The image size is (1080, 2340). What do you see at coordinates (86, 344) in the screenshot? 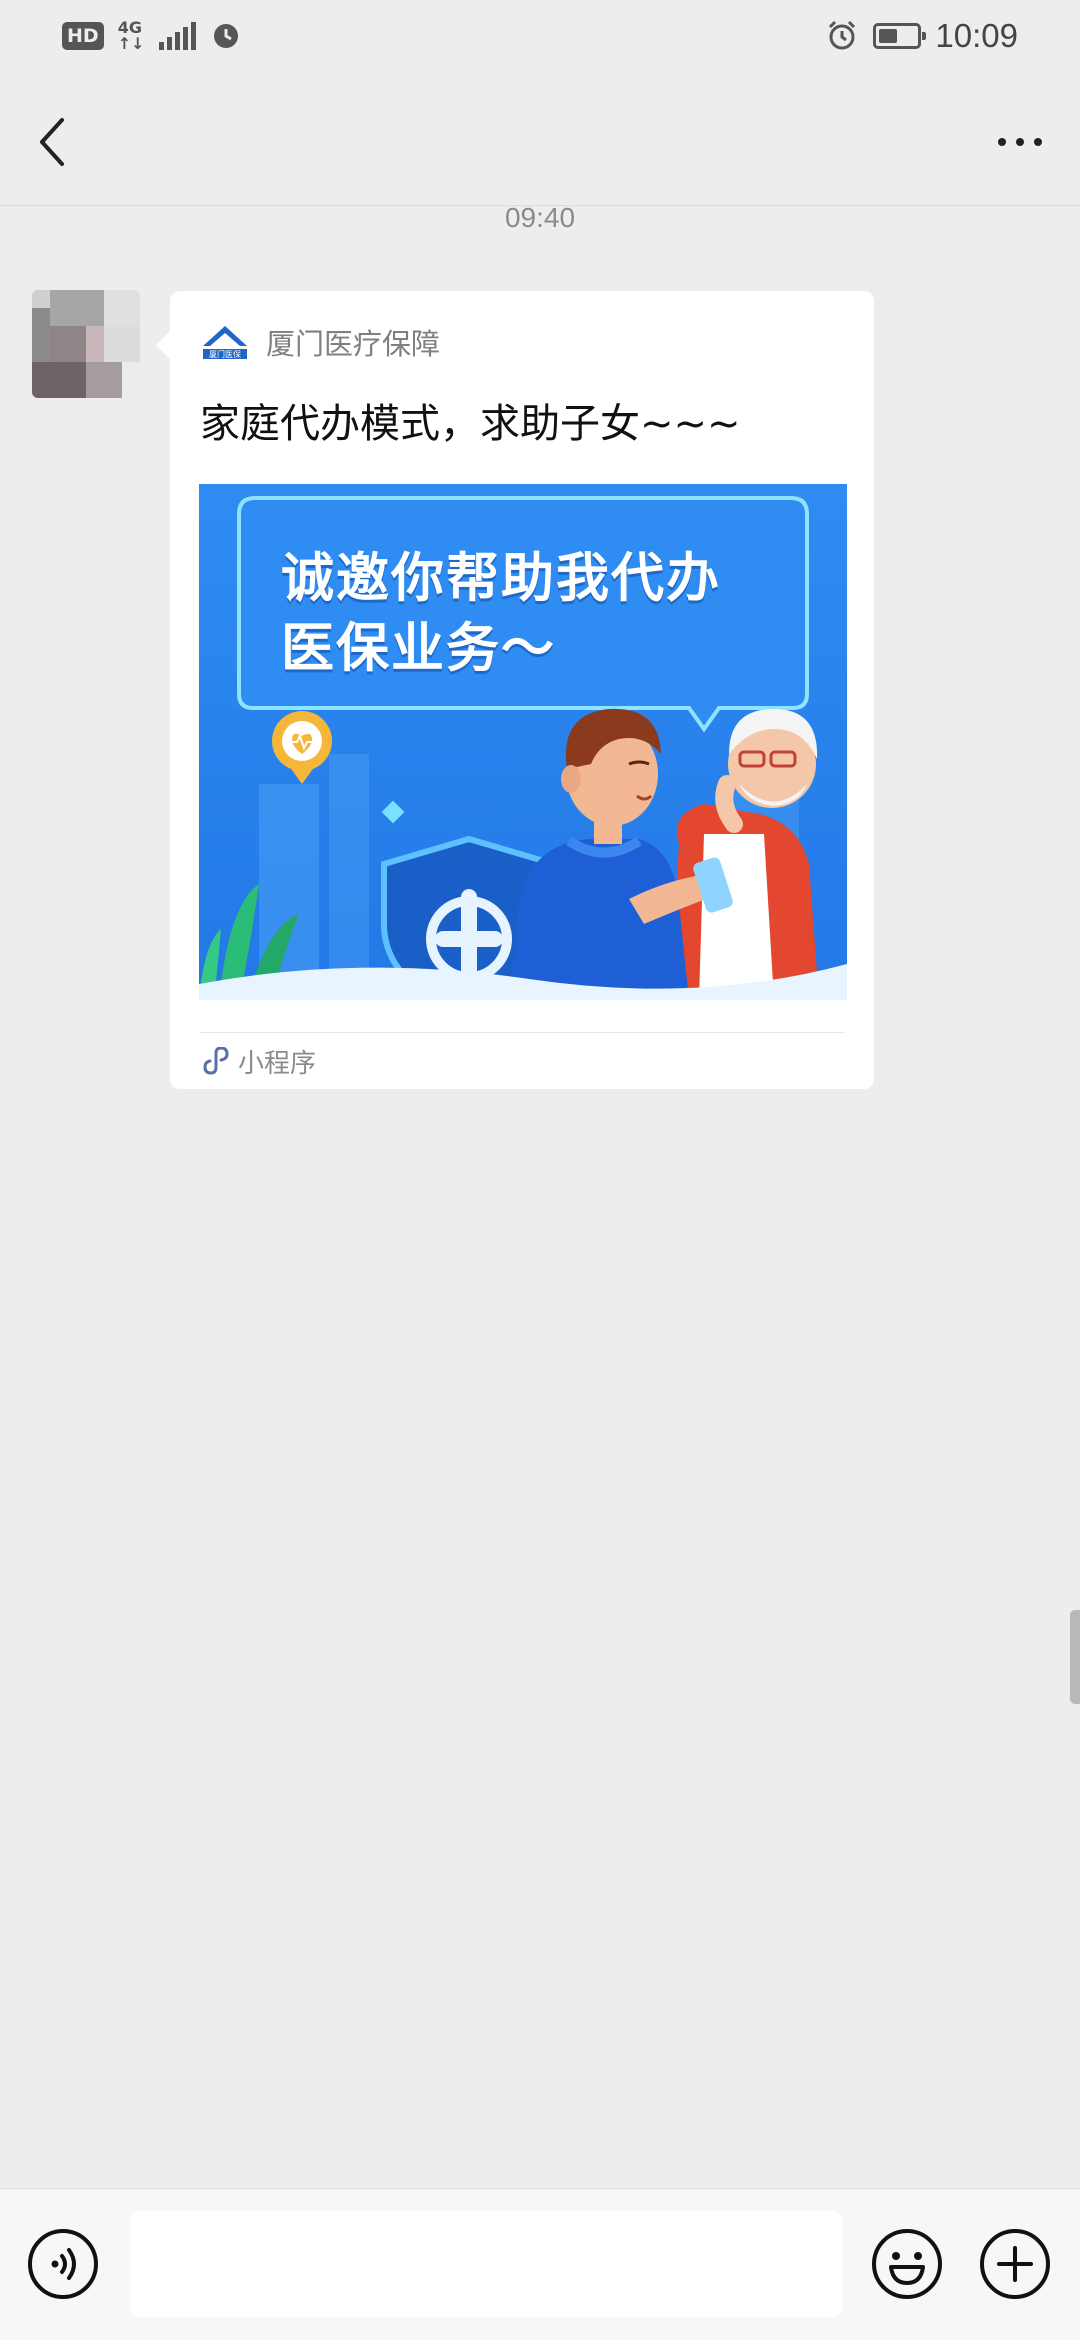
I see `avatar` at bounding box center [86, 344].